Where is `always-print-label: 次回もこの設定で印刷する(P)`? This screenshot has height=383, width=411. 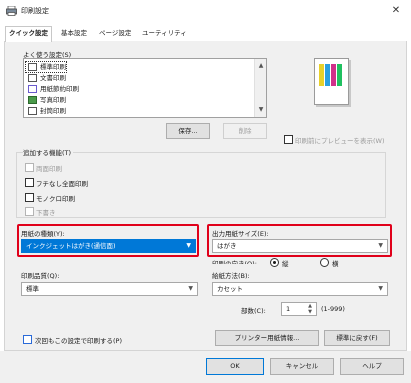
always-print-label: 次回もこの設定で印刷する(P) is located at coordinates (78, 341).